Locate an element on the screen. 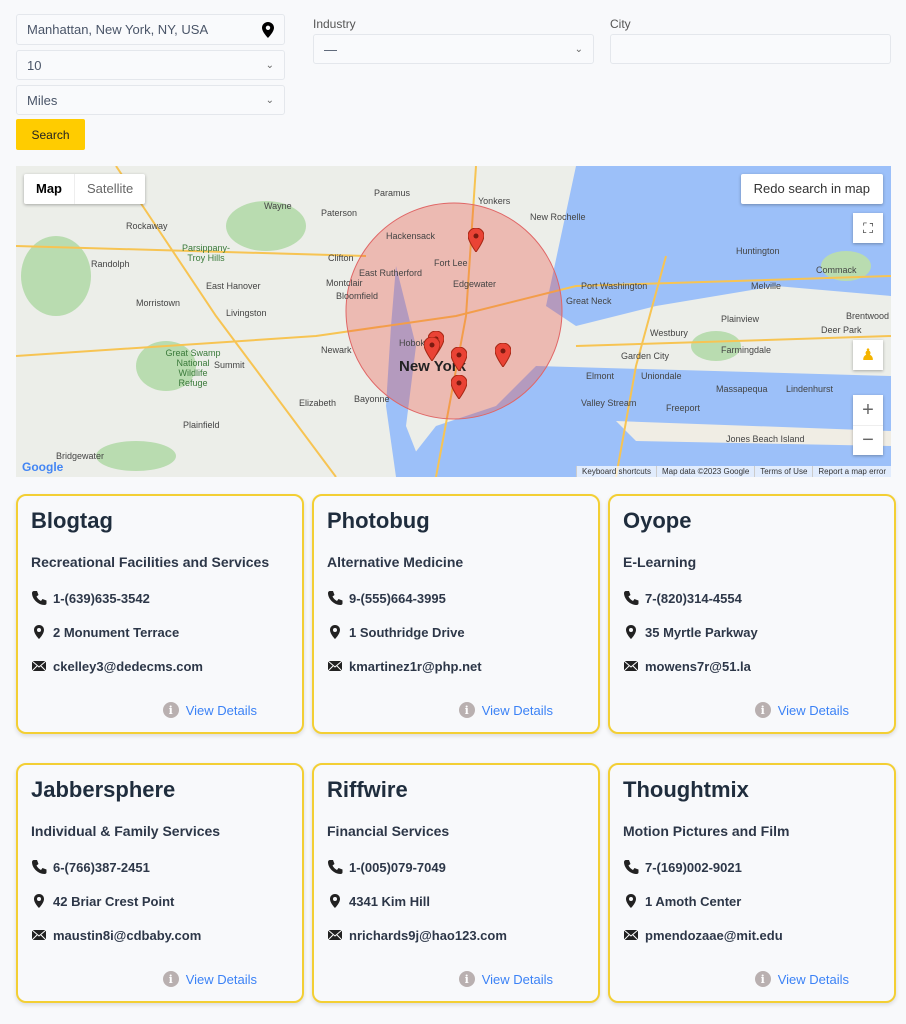 The height and width of the screenshot is (1024, 906). email: mowens7r@51.la is located at coordinates (698, 666).